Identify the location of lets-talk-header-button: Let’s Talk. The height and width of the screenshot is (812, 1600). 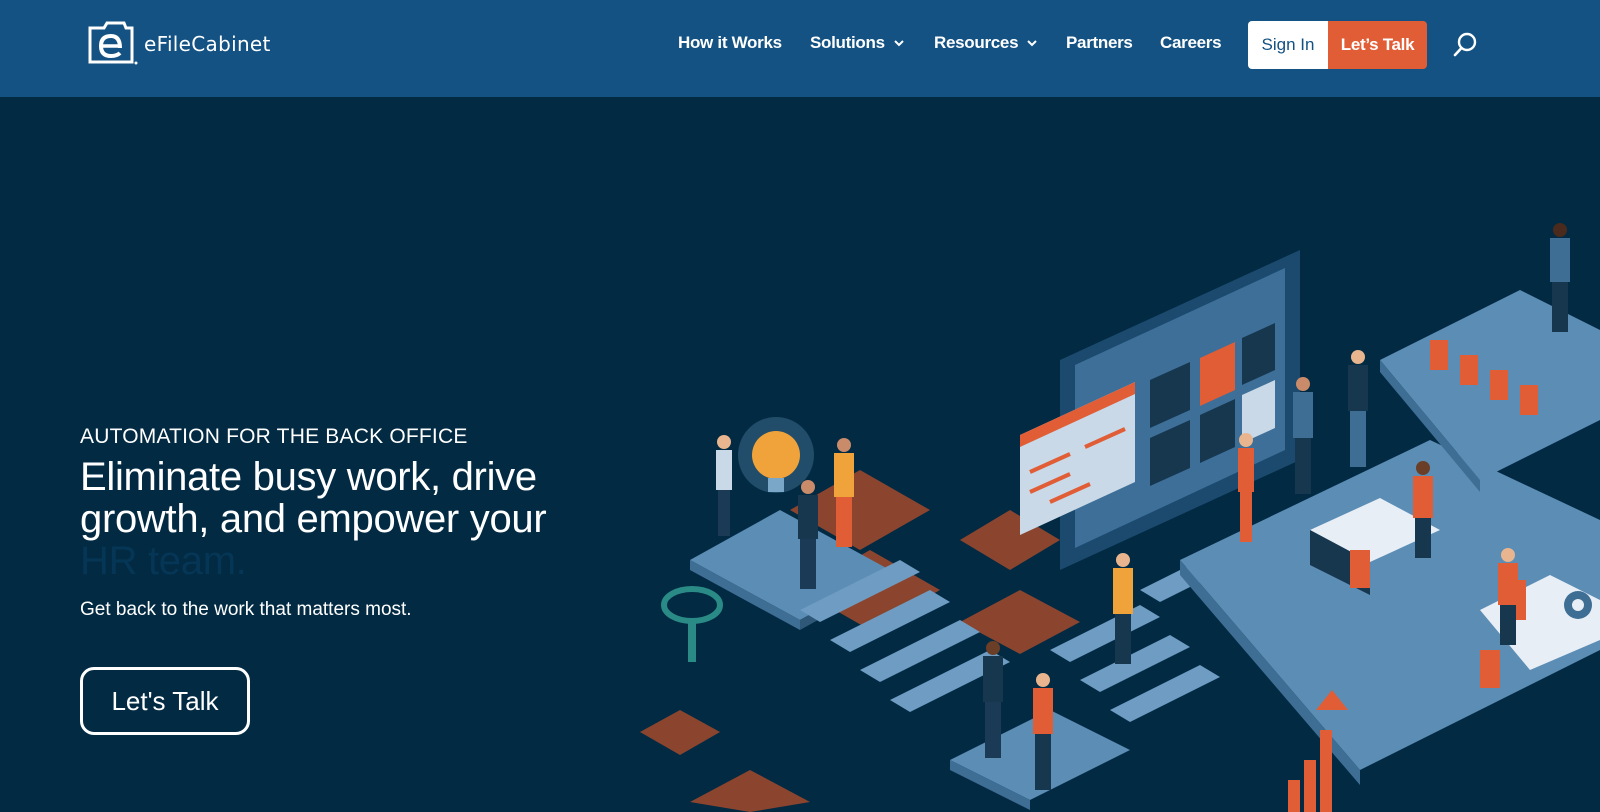
(1377, 45).